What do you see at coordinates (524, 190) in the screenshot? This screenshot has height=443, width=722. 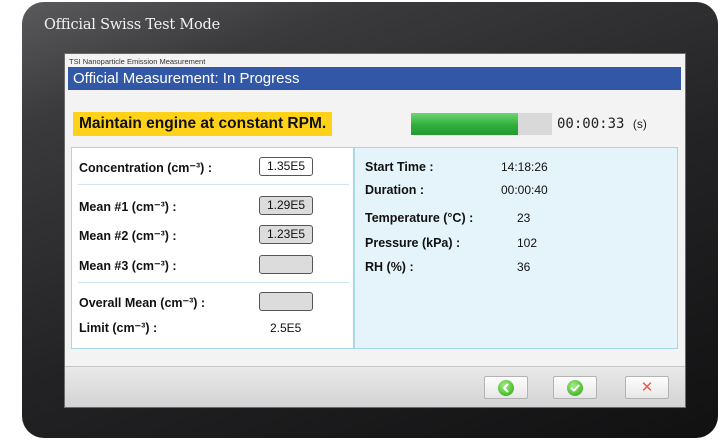 I see `duration-value: 00:00:40` at bounding box center [524, 190].